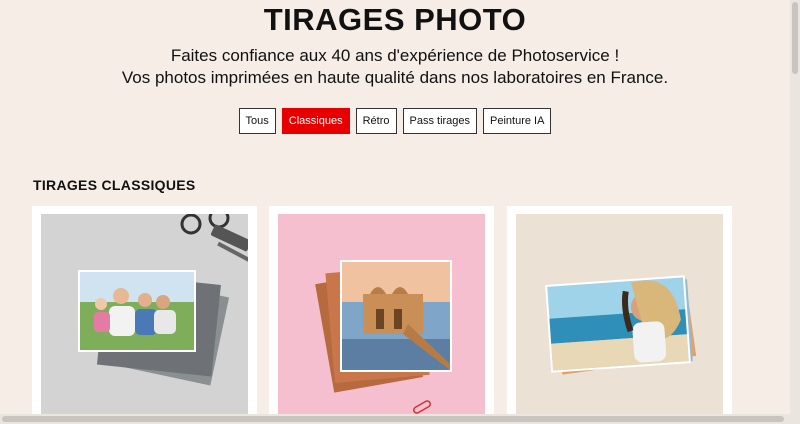  I want to click on product-card-palace, so click(381, 310).